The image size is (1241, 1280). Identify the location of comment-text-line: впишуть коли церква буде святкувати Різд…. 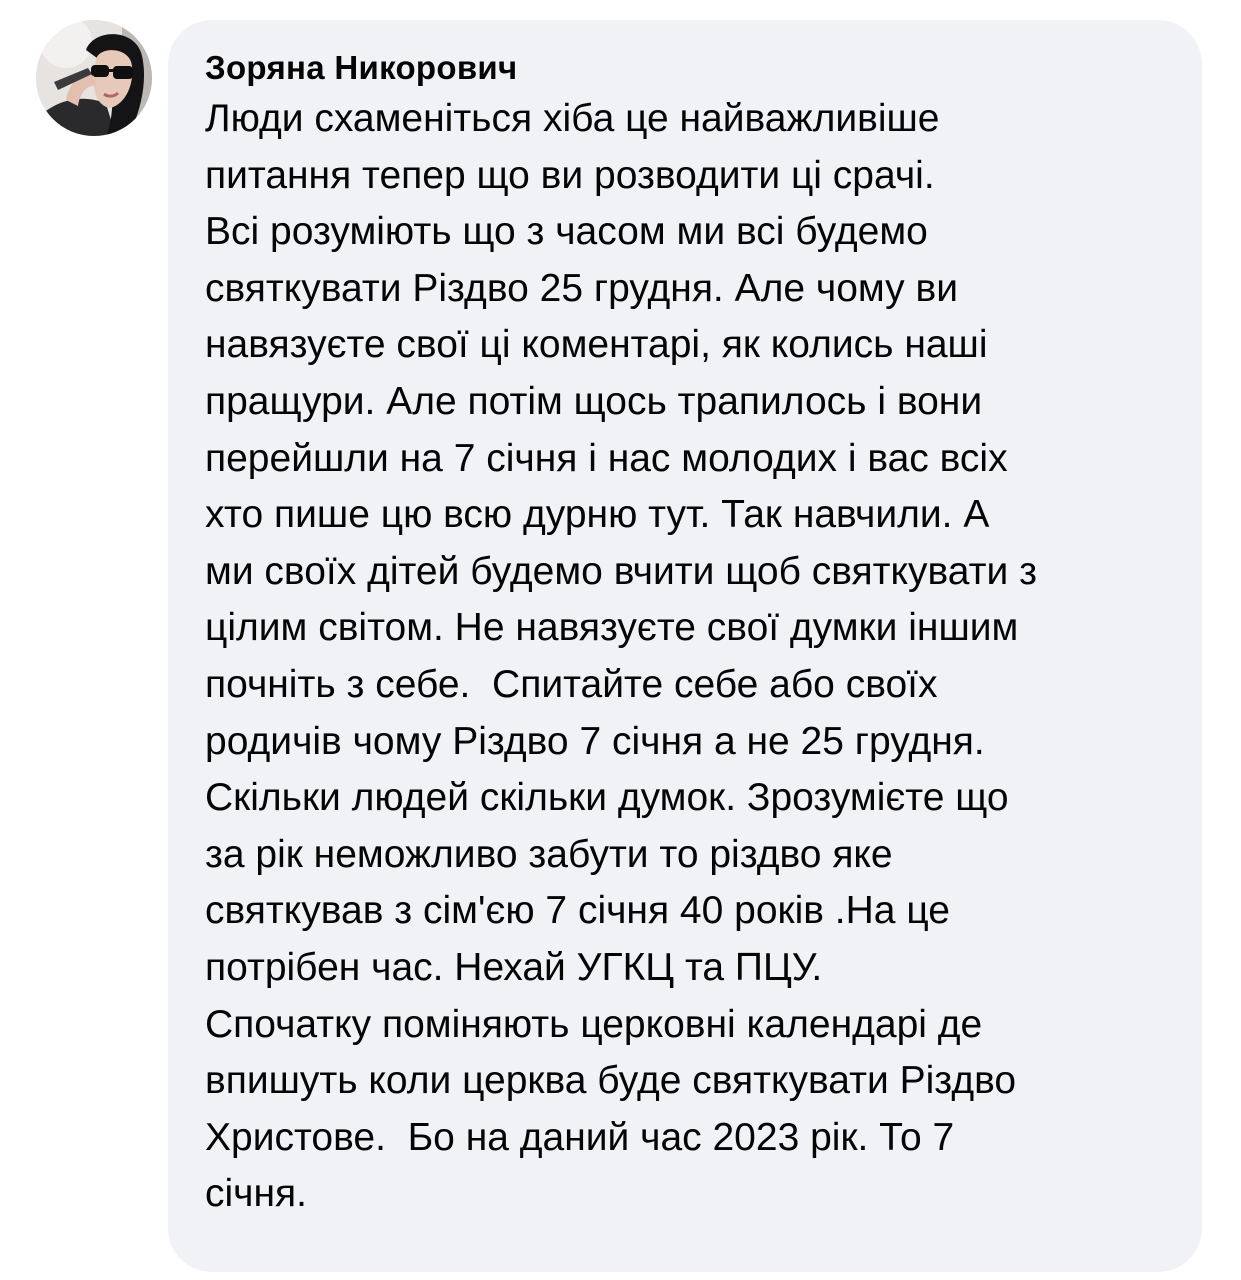
(611, 1081).